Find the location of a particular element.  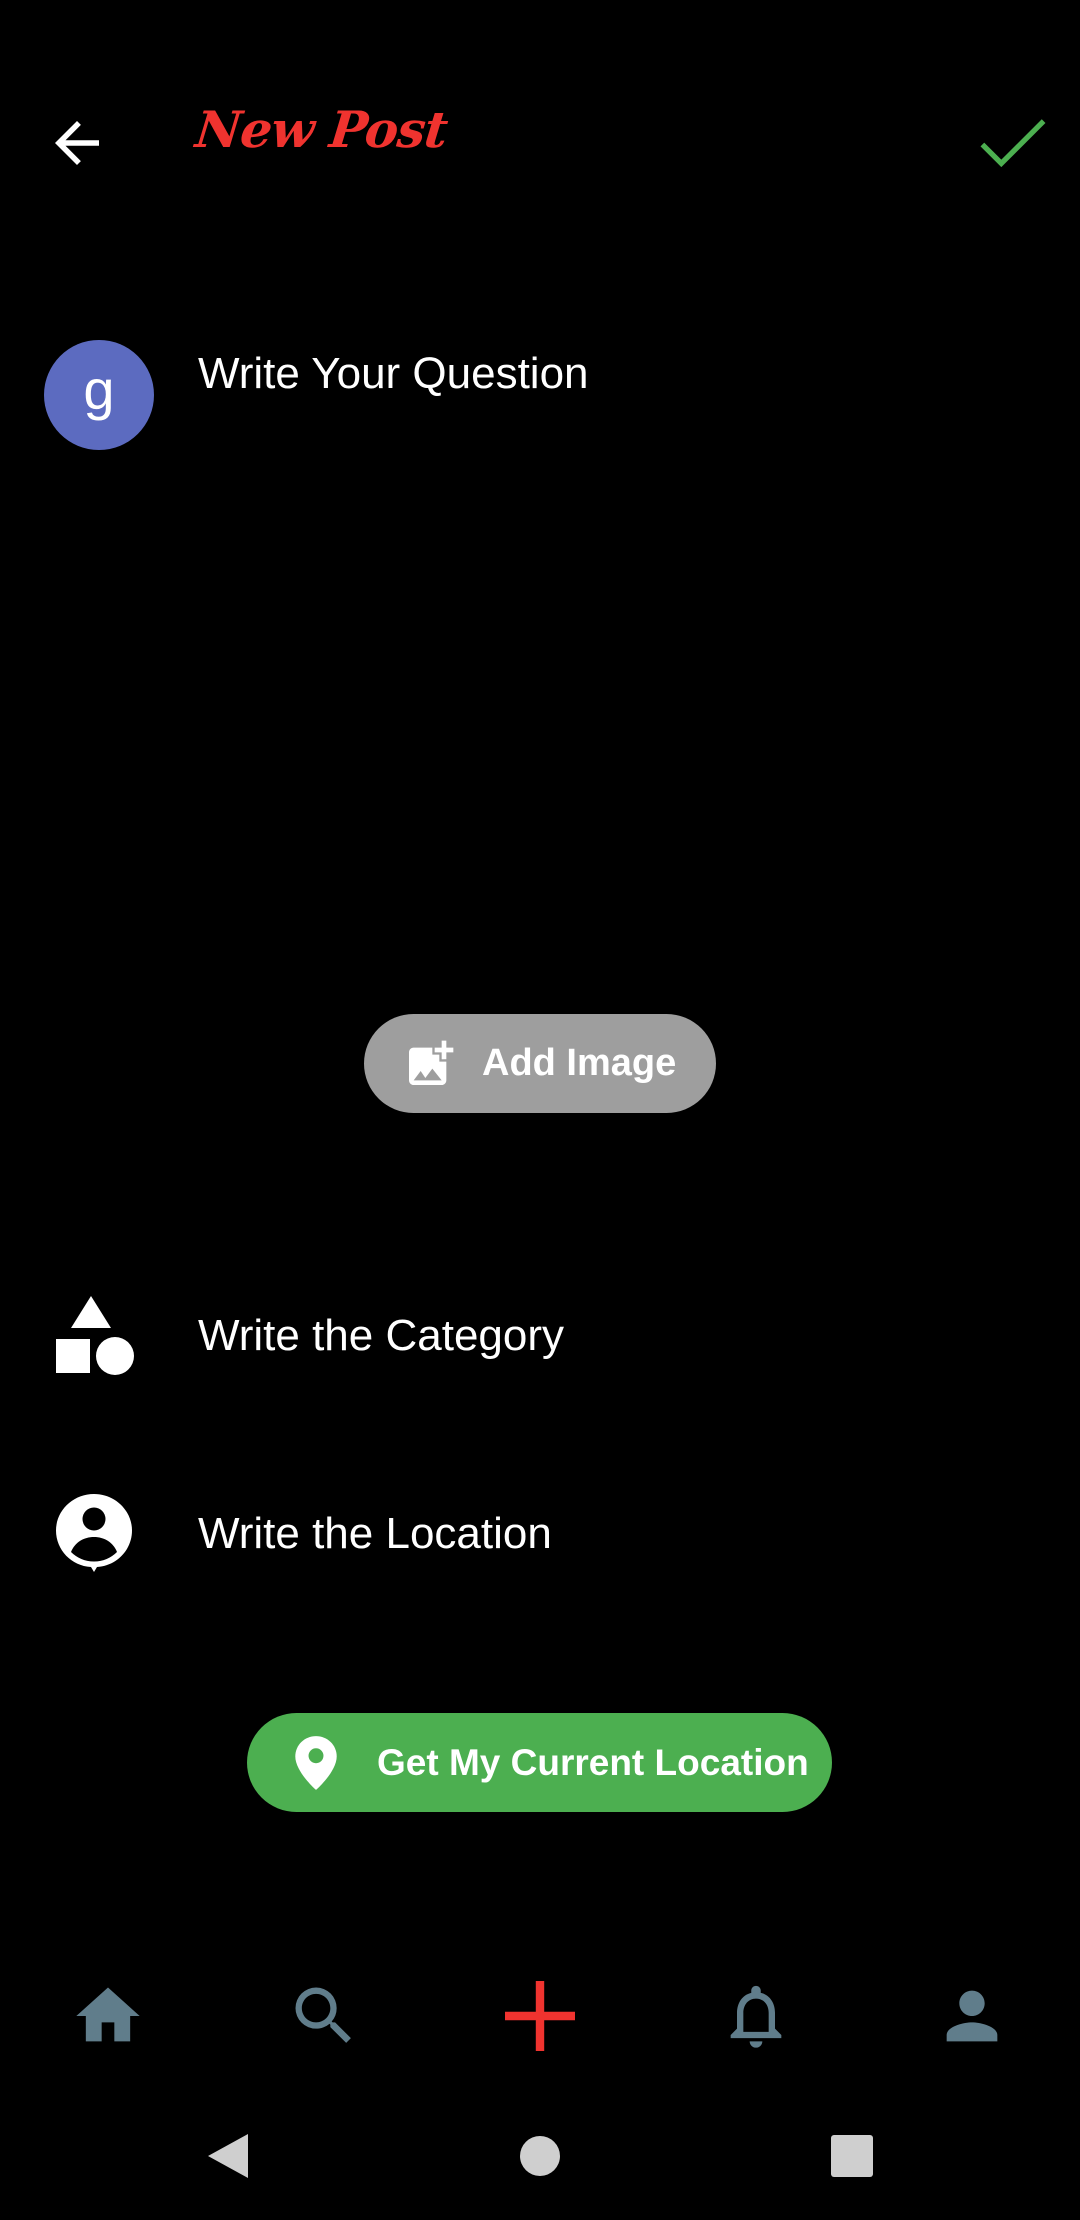

back-arrow-icon is located at coordinates (77, 143).